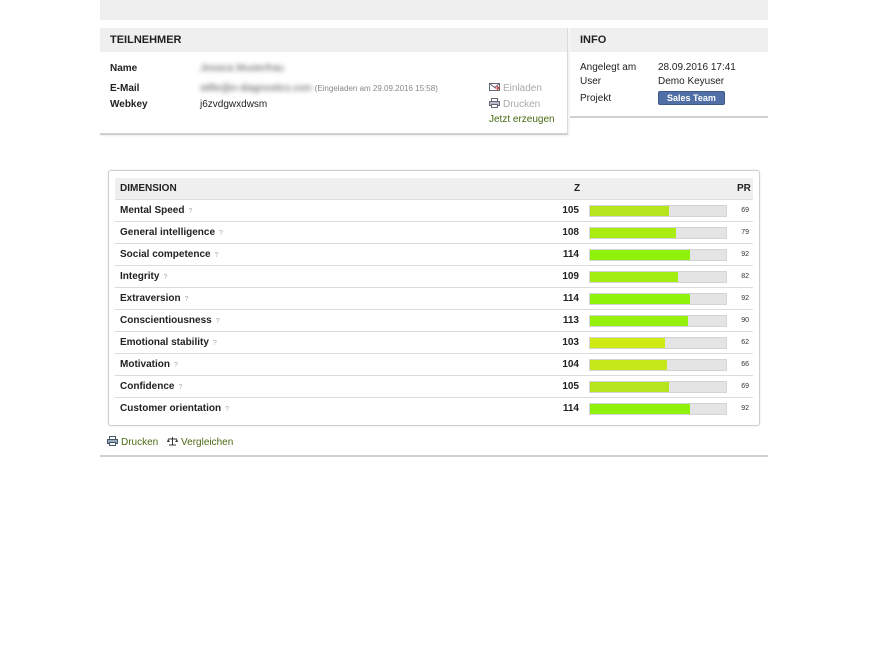  What do you see at coordinates (171, 408) in the screenshot?
I see `dimension-label: Customer orientation` at bounding box center [171, 408].